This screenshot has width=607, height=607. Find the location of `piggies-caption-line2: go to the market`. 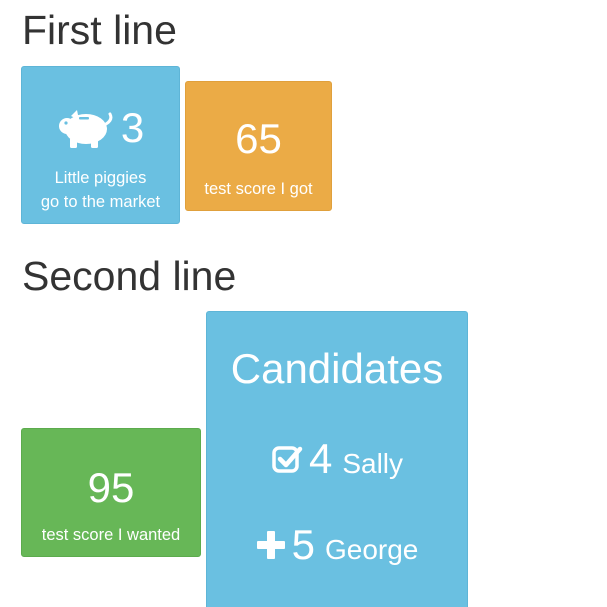

piggies-caption-line2: go to the market is located at coordinates (100, 202).